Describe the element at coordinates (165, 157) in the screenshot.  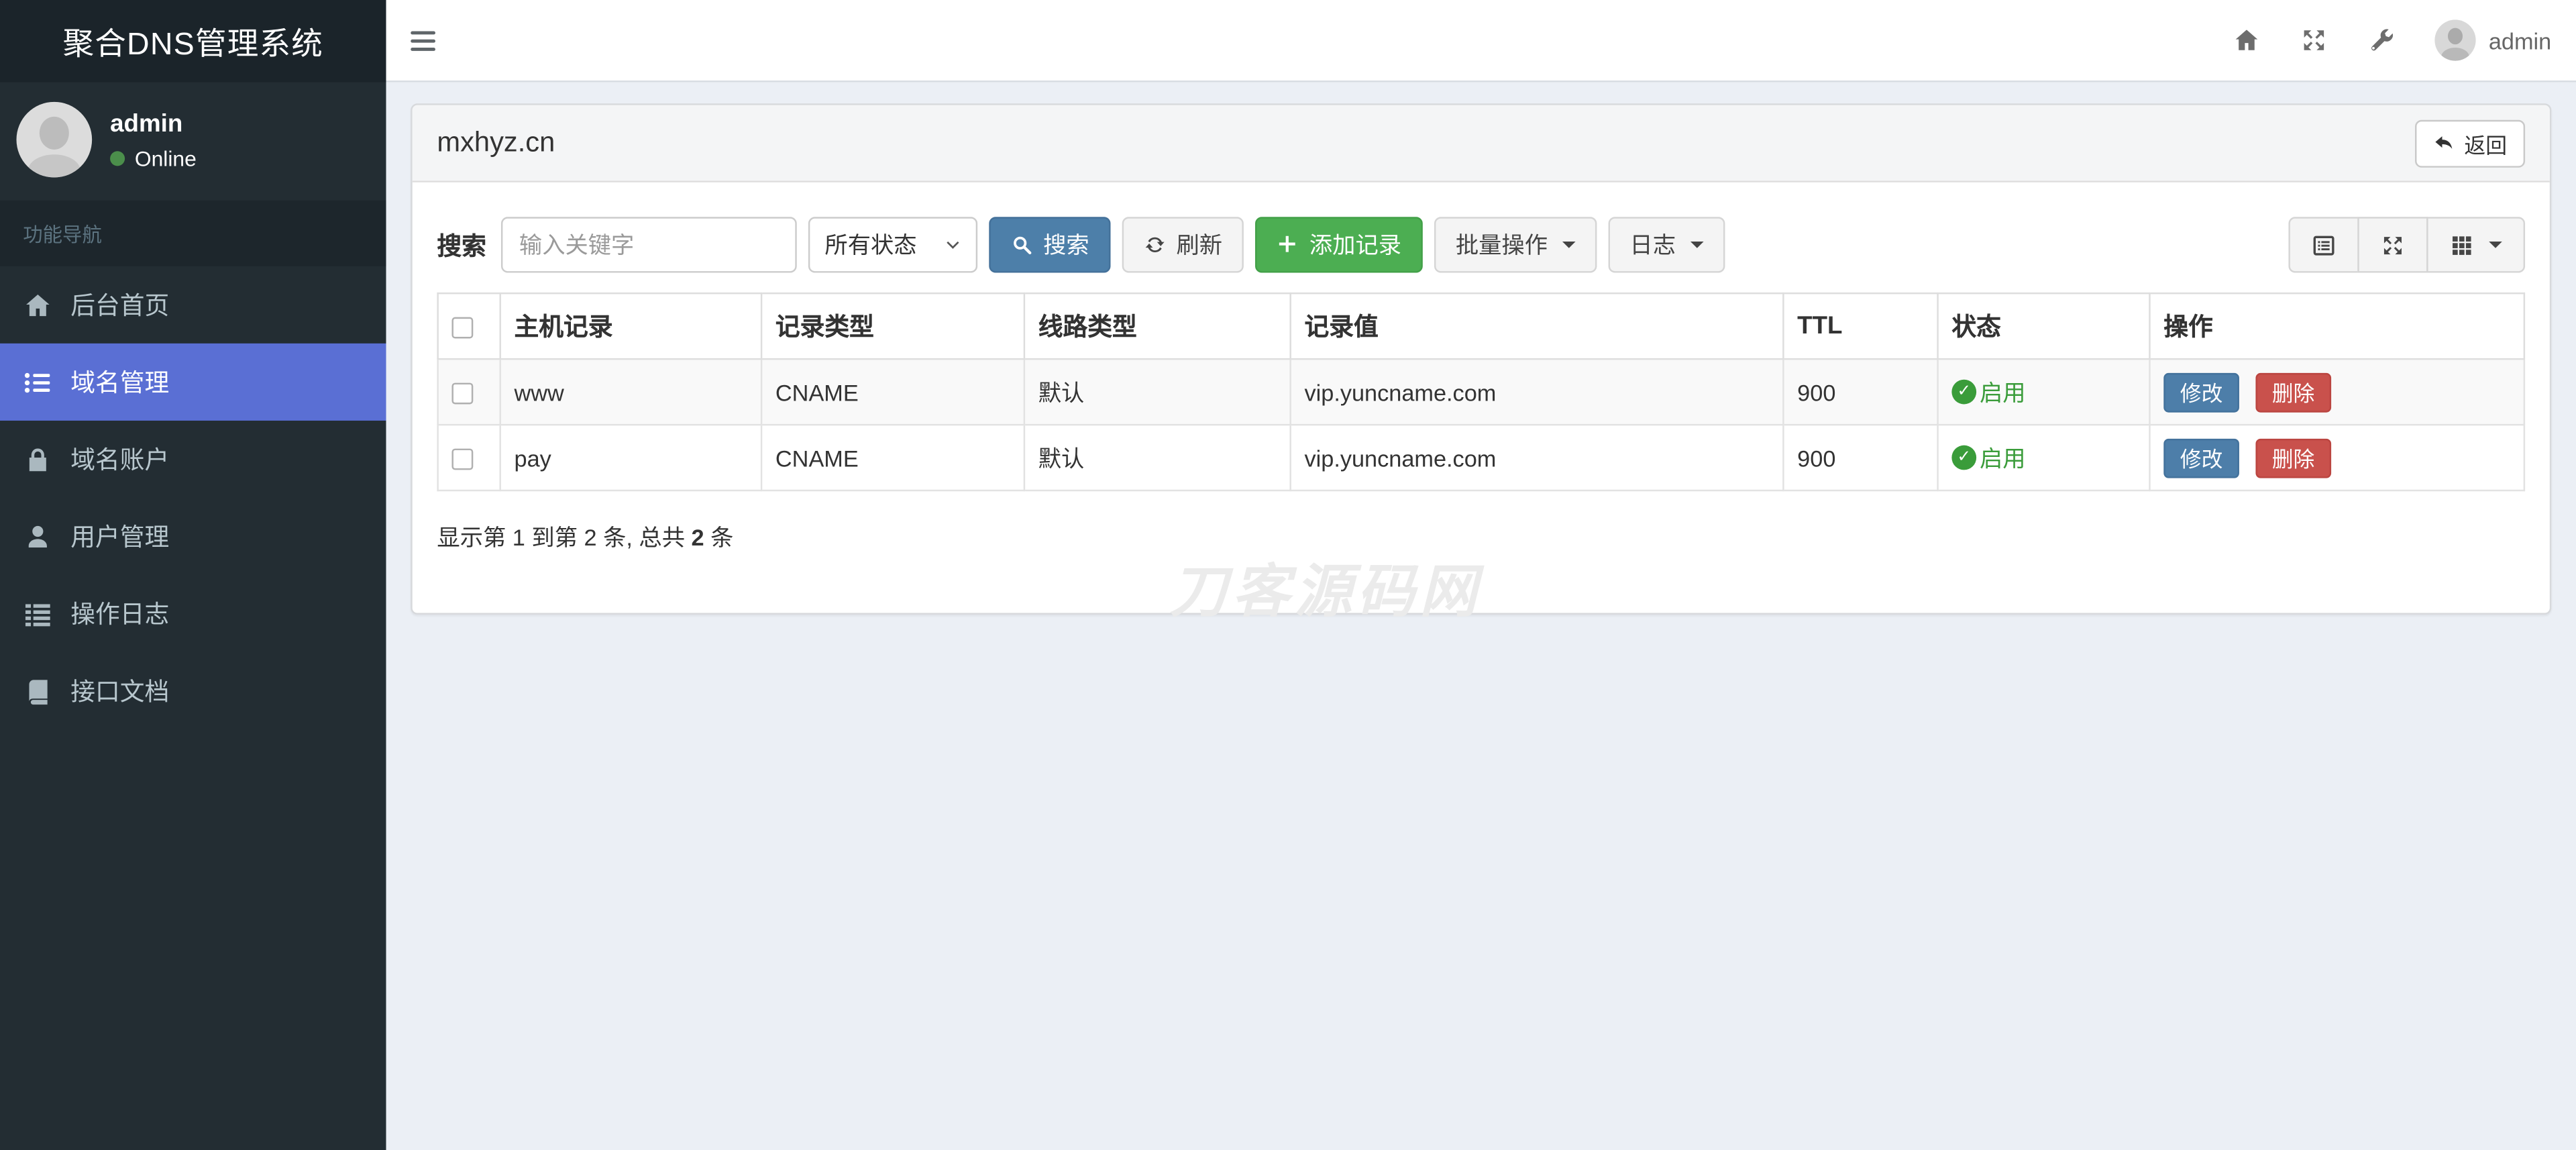
I see `online-status-label: Online` at that location.